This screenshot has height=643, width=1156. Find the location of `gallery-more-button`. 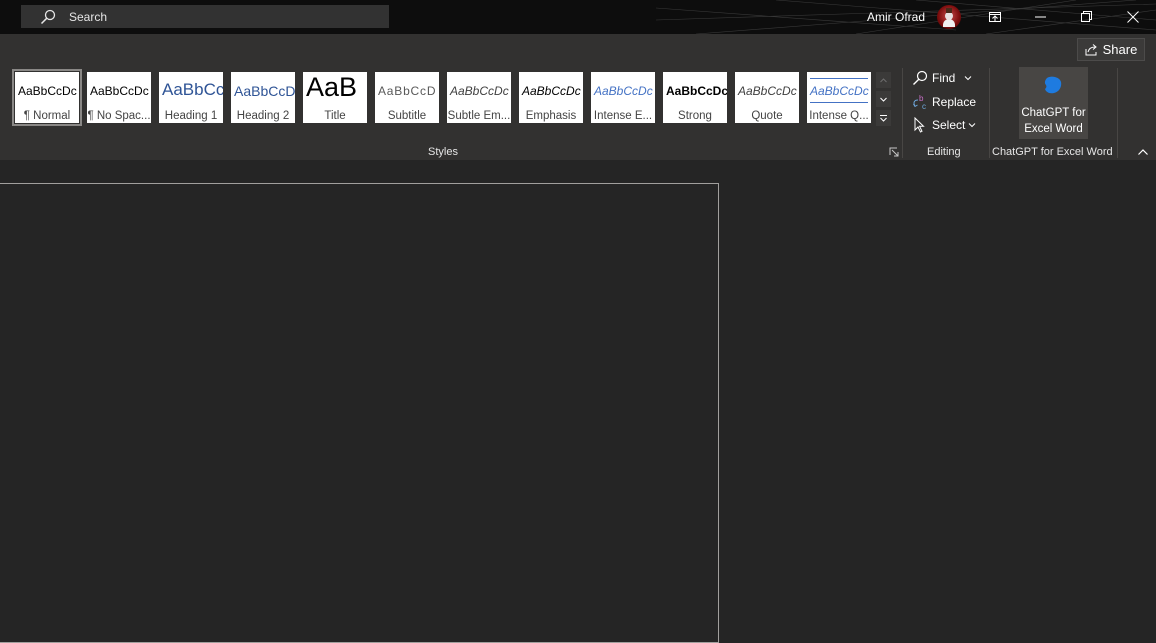

gallery-more-button is located at coordinates (883, 118).